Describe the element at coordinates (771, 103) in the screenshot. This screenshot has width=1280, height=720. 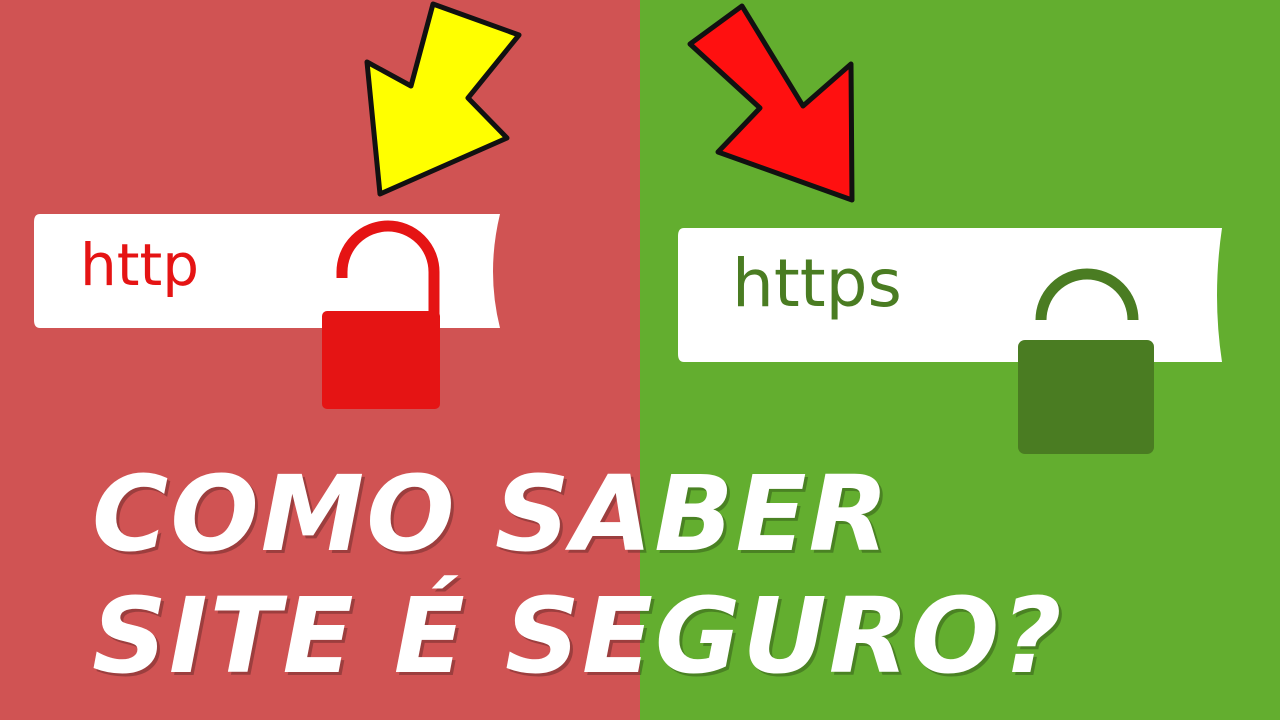
I see `red-arrow-icon` at that location.